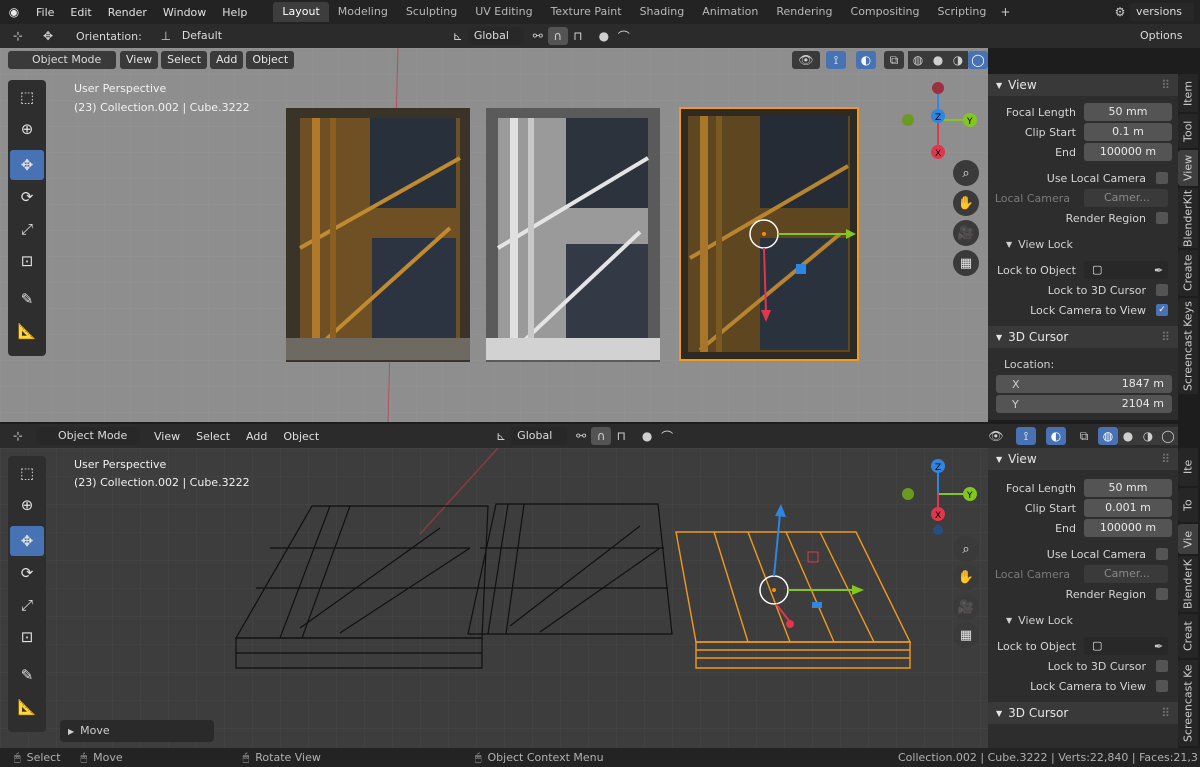 The image size is (1200, 767). Describe the element at coordinates (27, 197) in the screenshot. I see `rotate-icon: ⟳` at that location.